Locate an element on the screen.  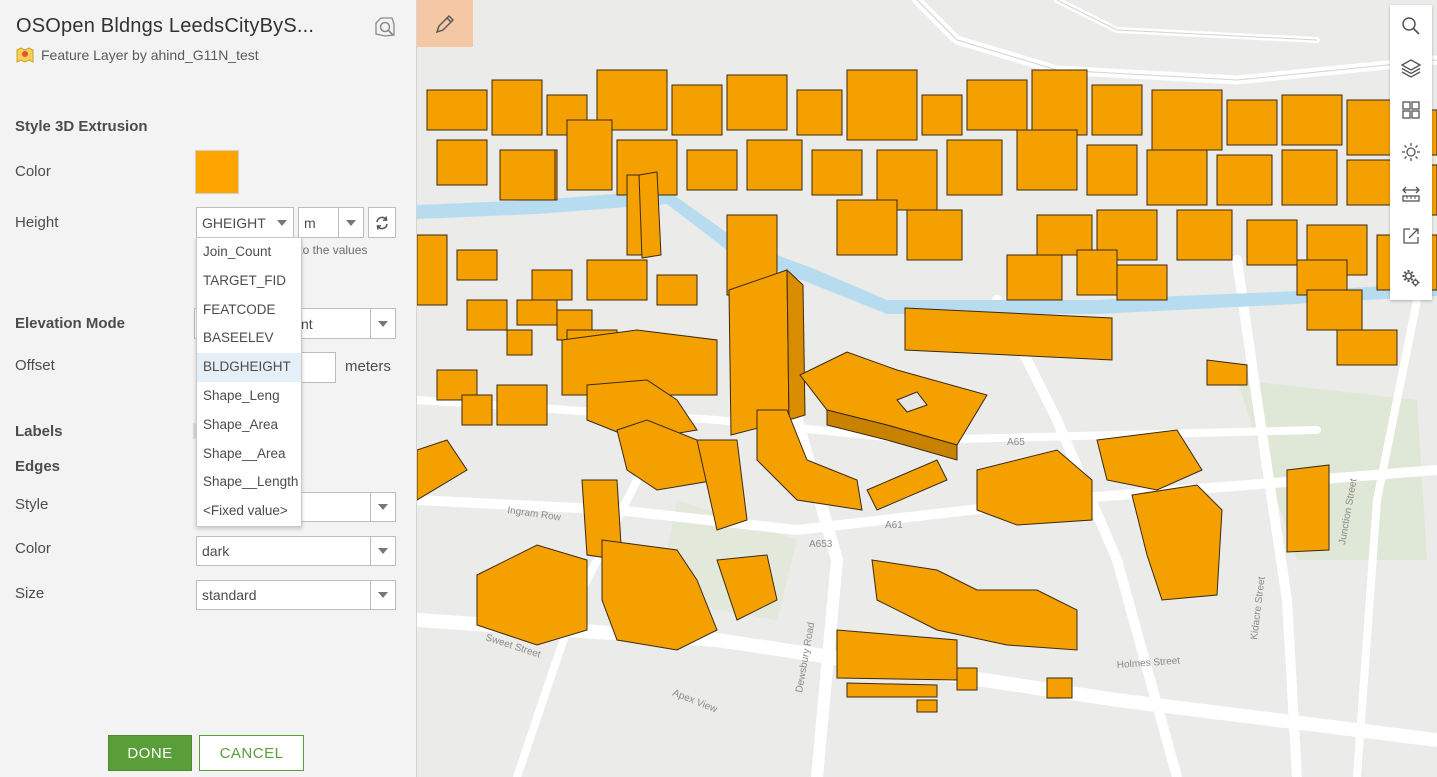
edge-size-label: Size is located at coordinates (30, 593).